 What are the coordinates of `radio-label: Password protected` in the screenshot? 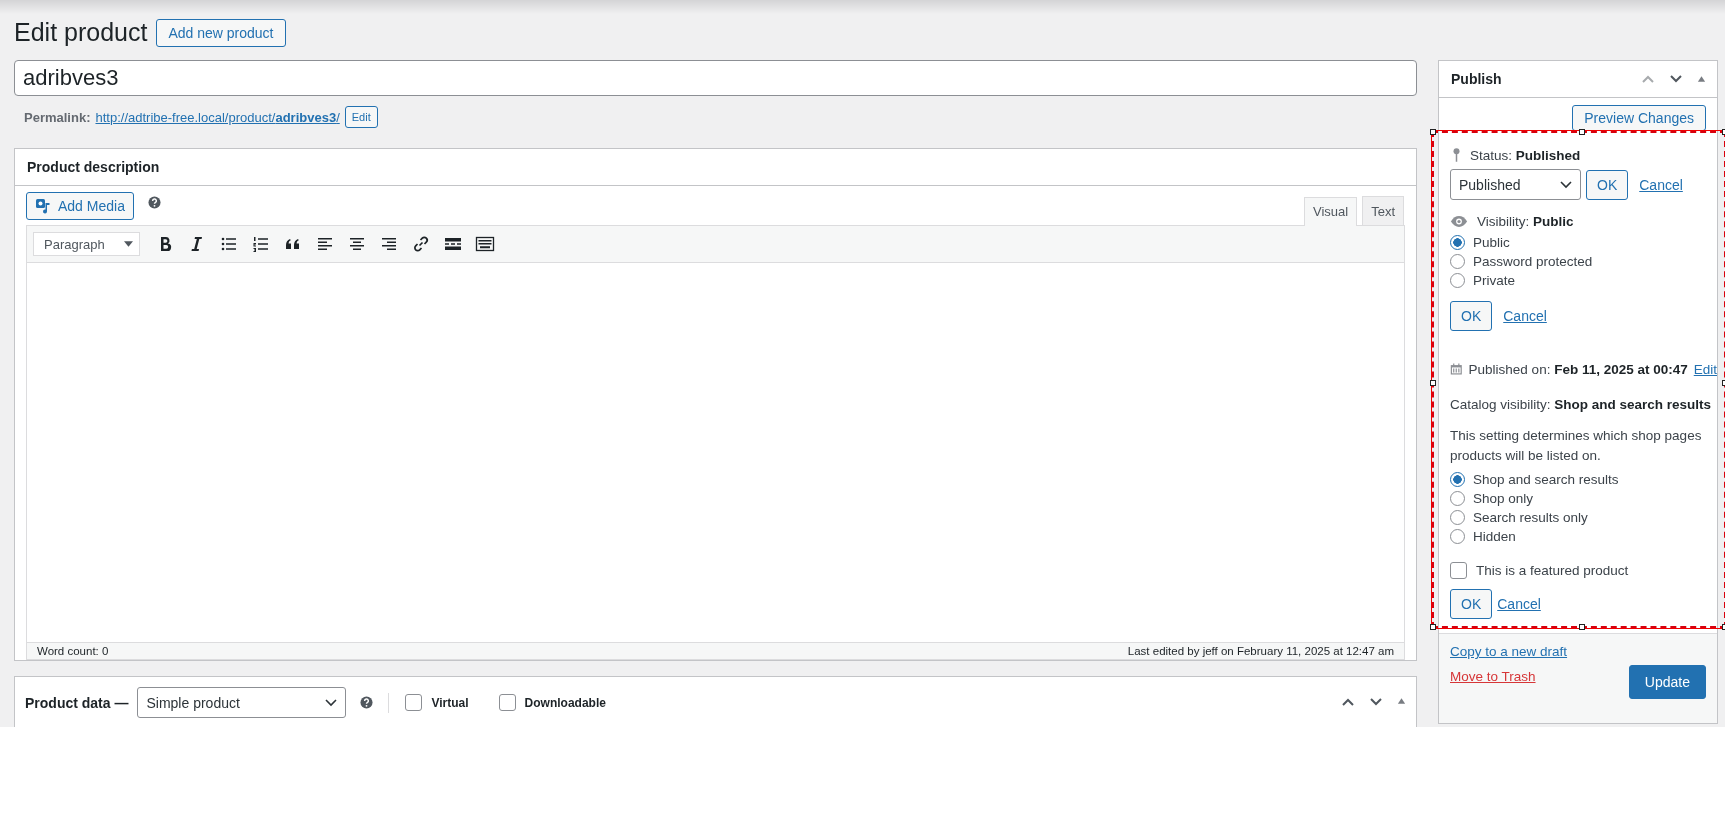 It's located at (1533, 261).